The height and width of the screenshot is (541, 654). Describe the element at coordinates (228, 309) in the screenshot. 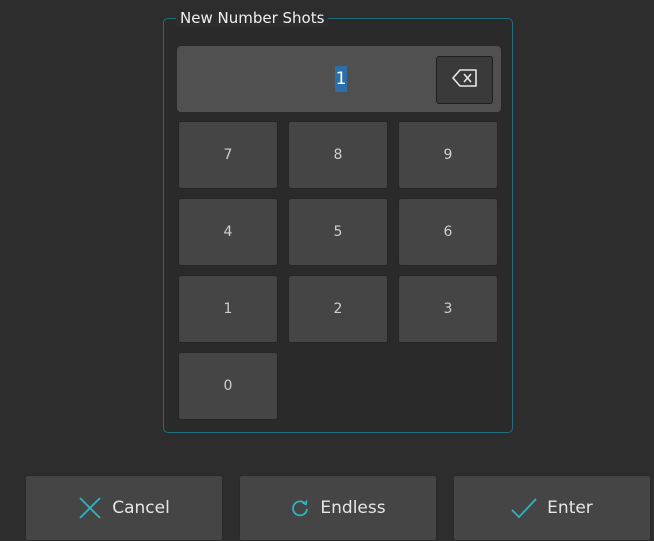

I see `key-1: 1` at that location.